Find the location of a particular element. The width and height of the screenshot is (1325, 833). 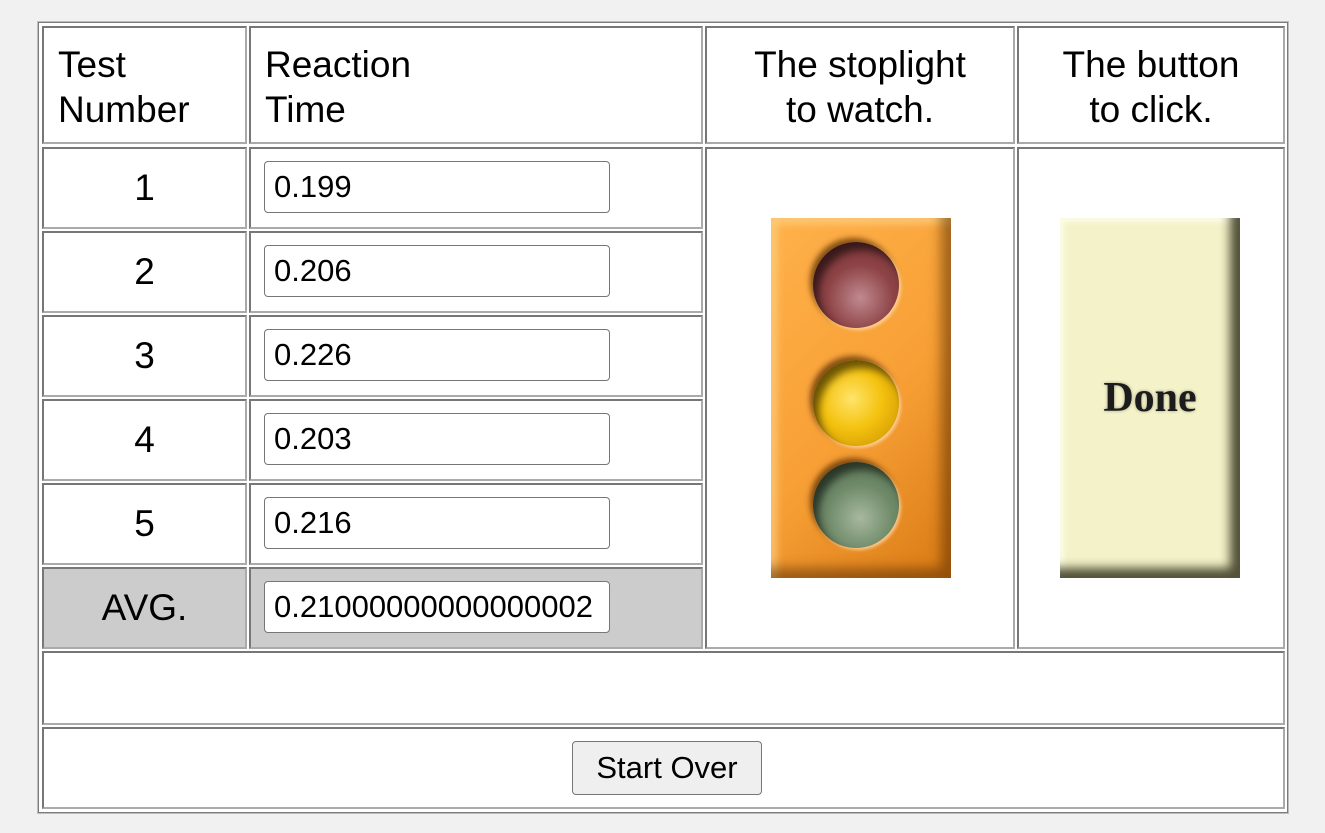

average-label: AVG. is located at coordinates (144, 608).